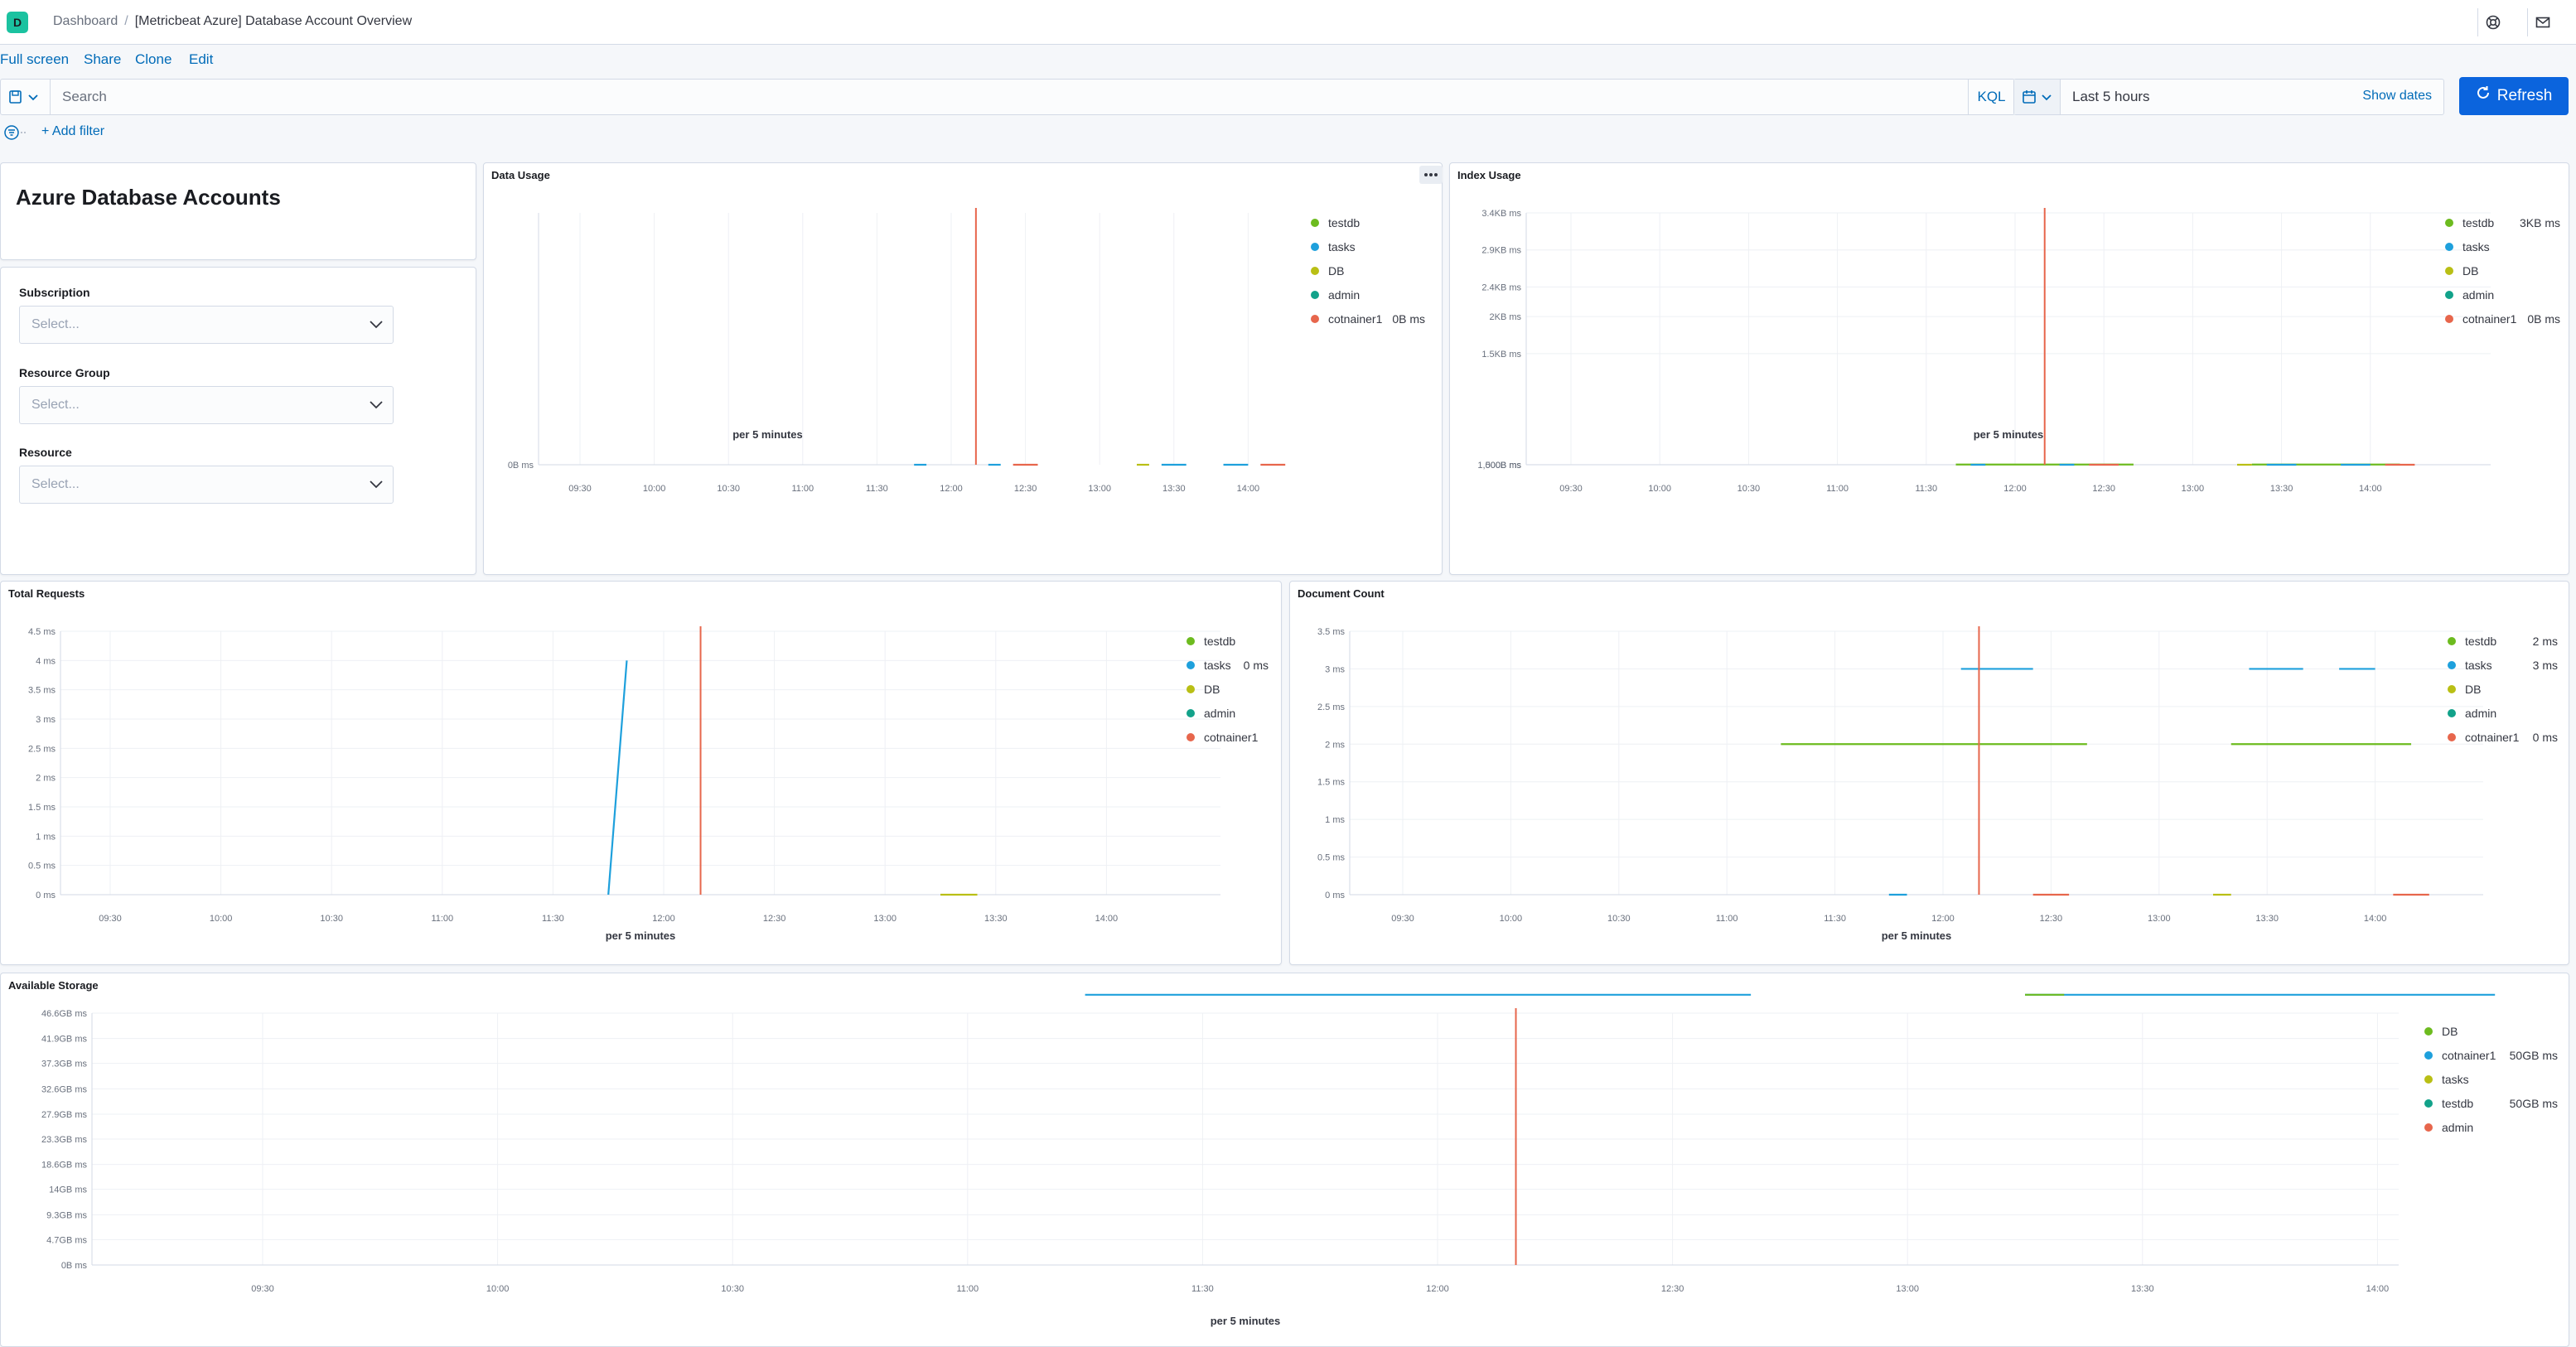  I want to click on y-tick-label: 18.6GB ms, so click(64, 1166).